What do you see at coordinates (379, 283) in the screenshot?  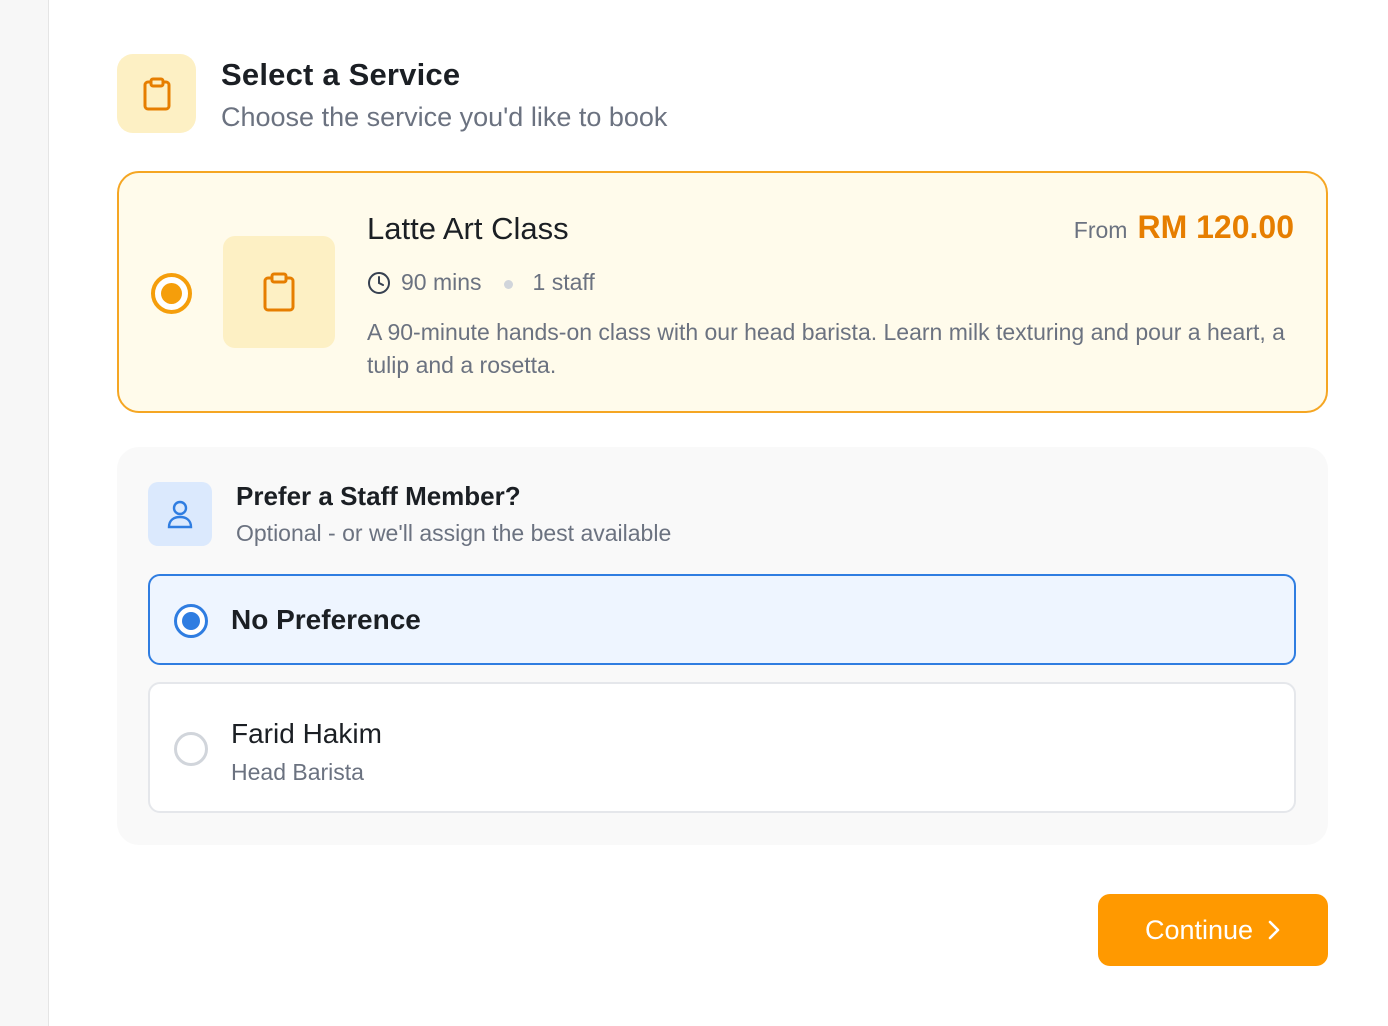 I see `clock-icon` at bounding box center [379, 283].